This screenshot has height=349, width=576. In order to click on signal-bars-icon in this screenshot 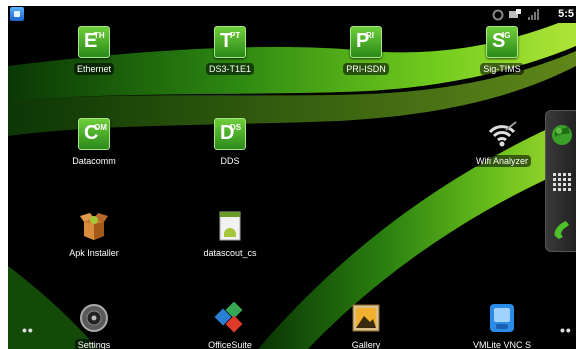, I will do `click(533, 14)`.